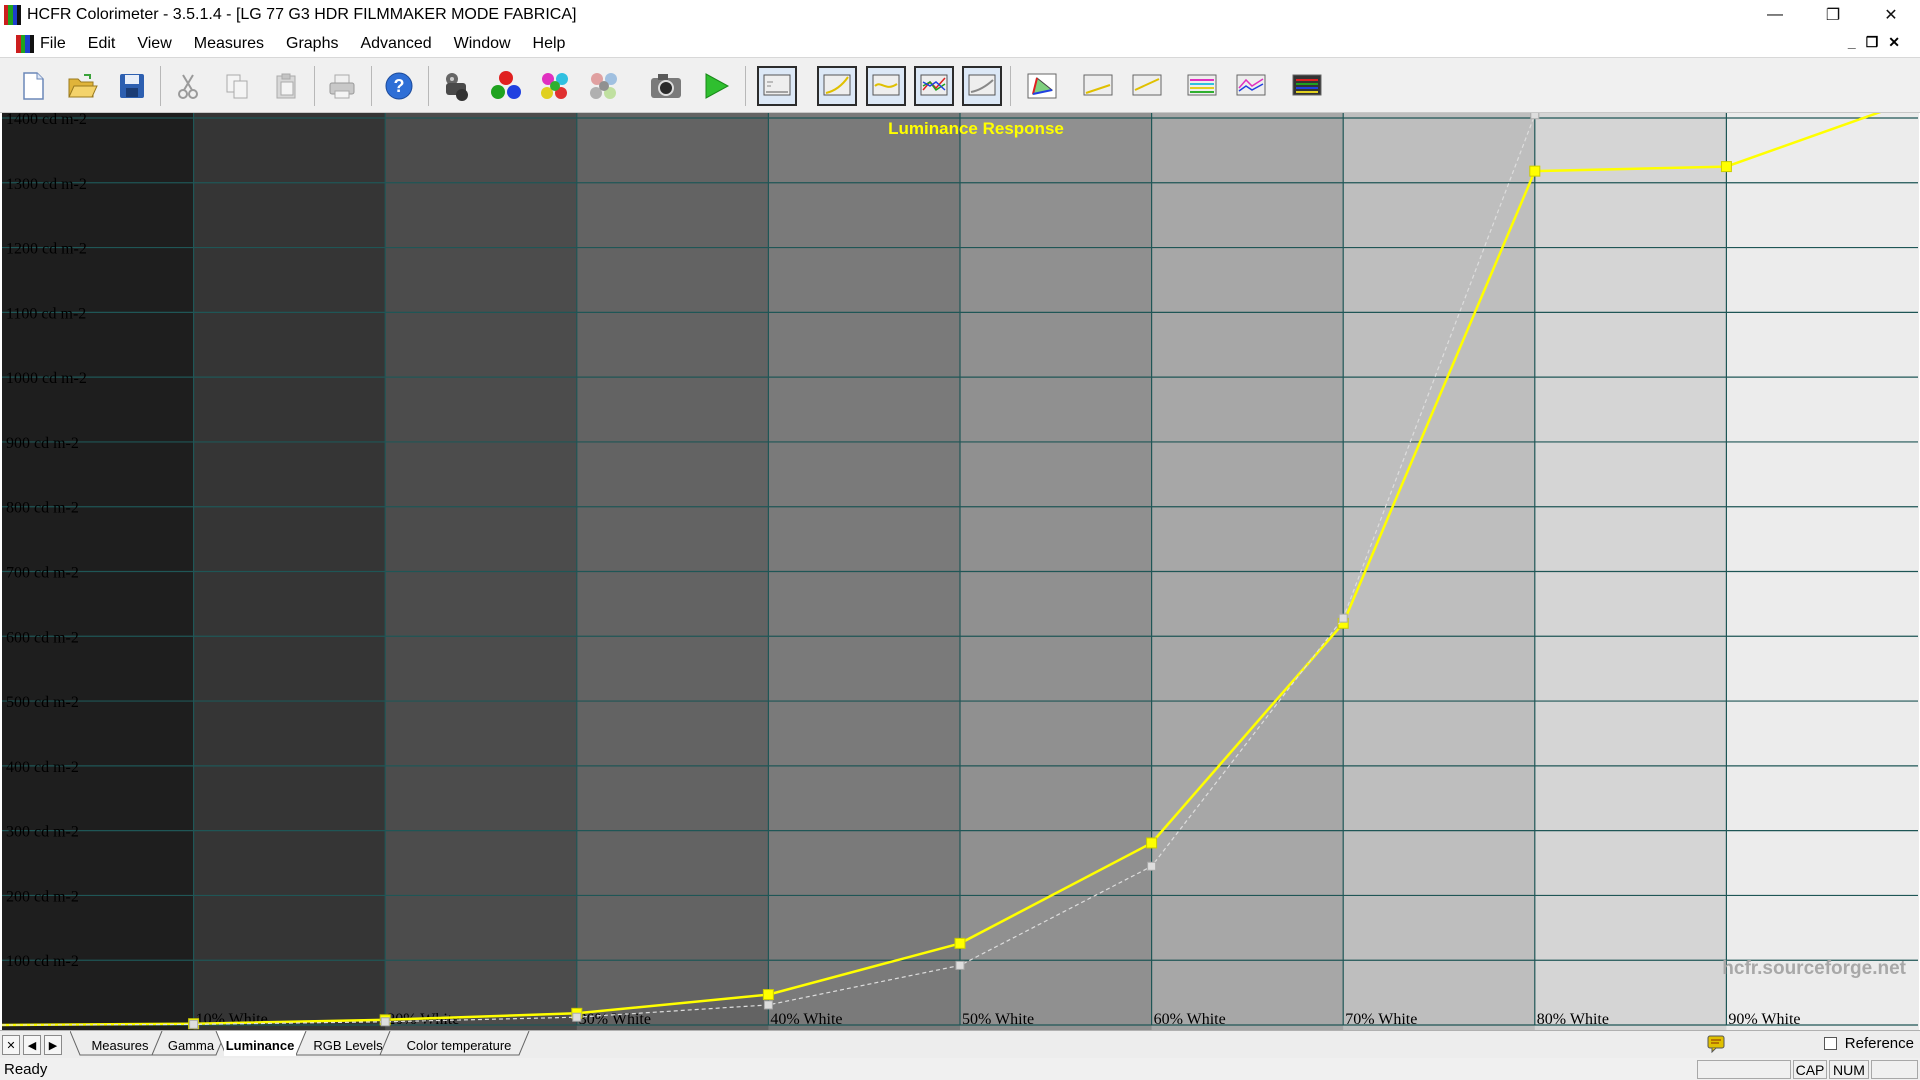 Image resolution: width=1920 pixels, height=1080 pixels. I want to click on status-text: Ready, so click(26, 1069).